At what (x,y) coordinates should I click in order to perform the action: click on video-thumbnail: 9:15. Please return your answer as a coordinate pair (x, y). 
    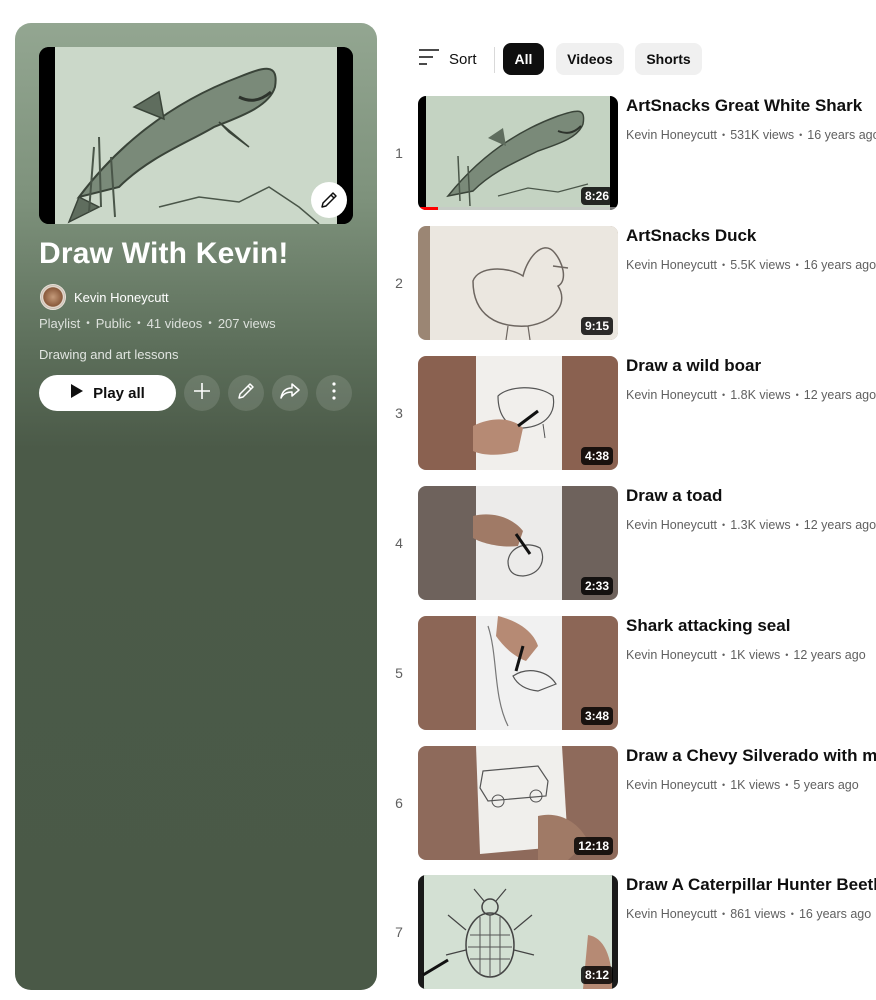
    Looking at the image, I should click on (518, 283).